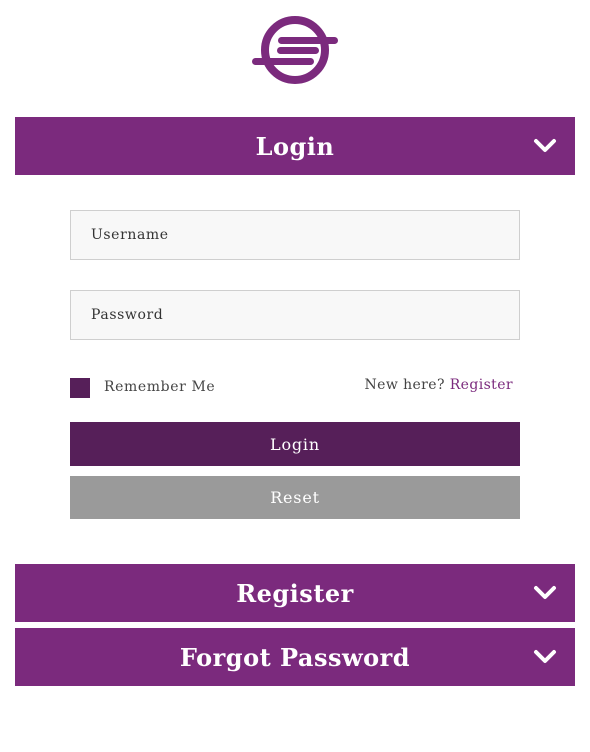 This screenshot has height=752, width=590. I want to click on register-panel-header: Register, so click(295, 593).